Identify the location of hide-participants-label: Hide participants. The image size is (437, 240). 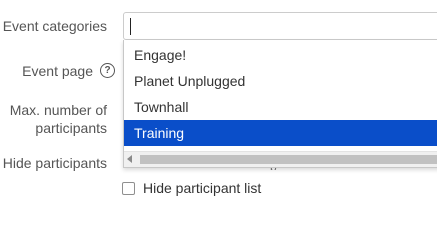
(54, 163).